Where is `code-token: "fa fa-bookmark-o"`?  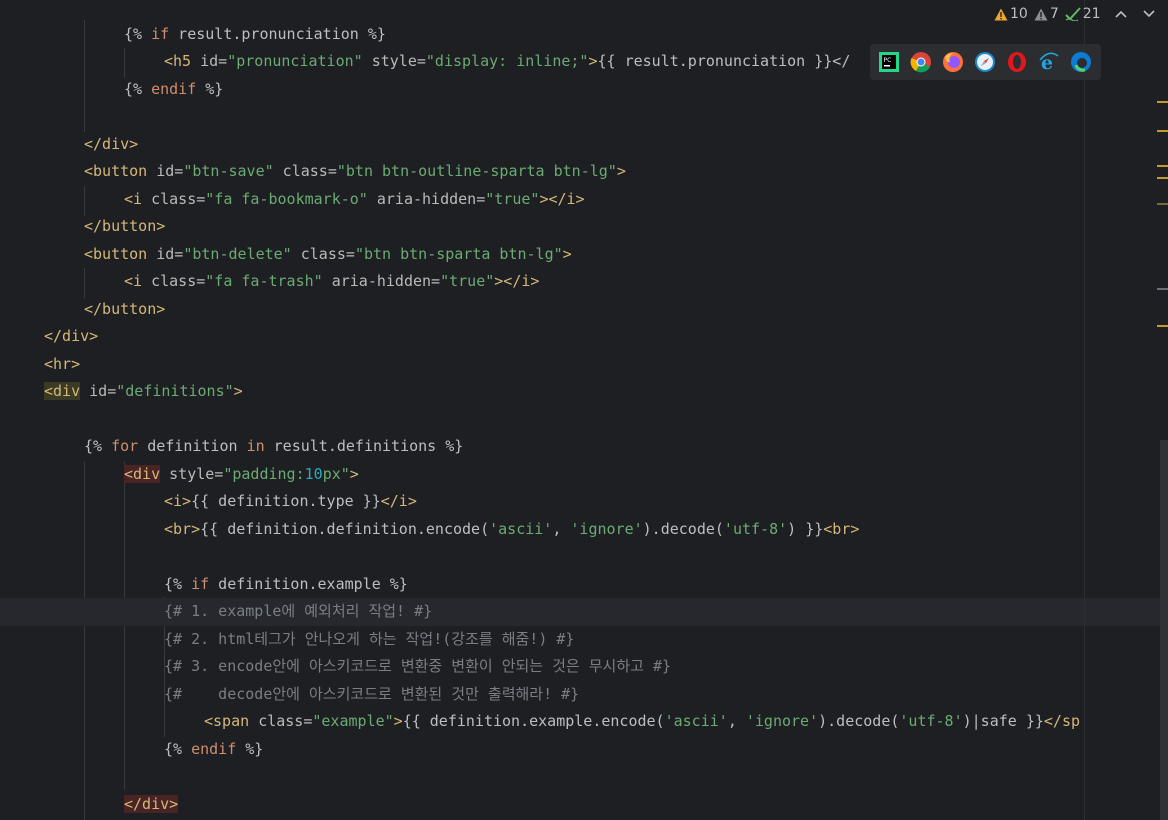 code-token: "fa fa-bookmark-o" is located at coordinates (286, 198).